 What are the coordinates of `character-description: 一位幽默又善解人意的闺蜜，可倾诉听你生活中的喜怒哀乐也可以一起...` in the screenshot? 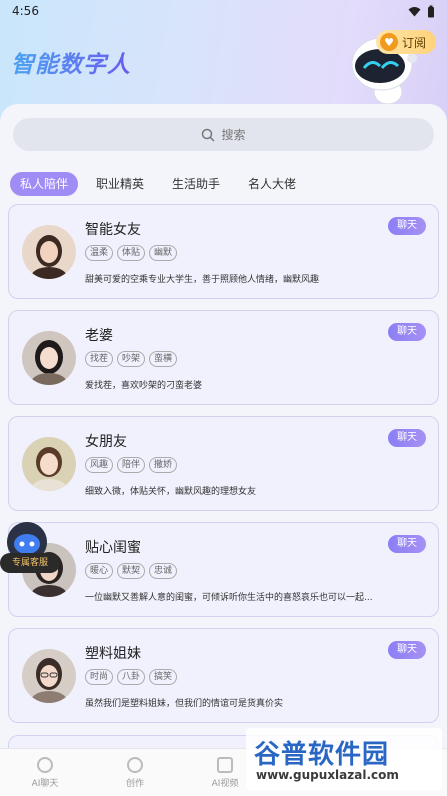 It's located at (229, 598).